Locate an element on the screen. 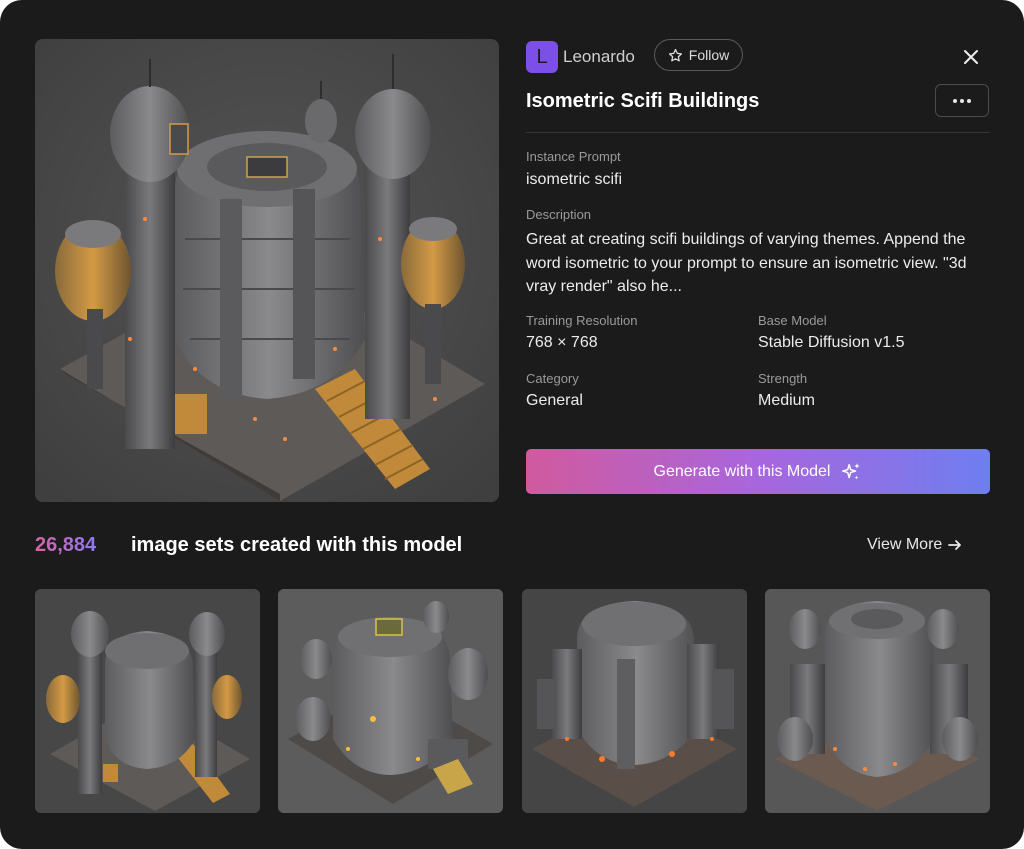  model-title: Isometric Scifi Buildings is located at coordinates (643, 101).